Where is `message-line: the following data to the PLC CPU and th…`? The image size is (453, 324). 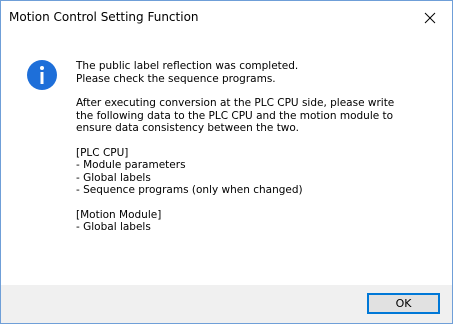
message-line: the following data to the PLC CPU and th… is located at coordinates (235, 115).